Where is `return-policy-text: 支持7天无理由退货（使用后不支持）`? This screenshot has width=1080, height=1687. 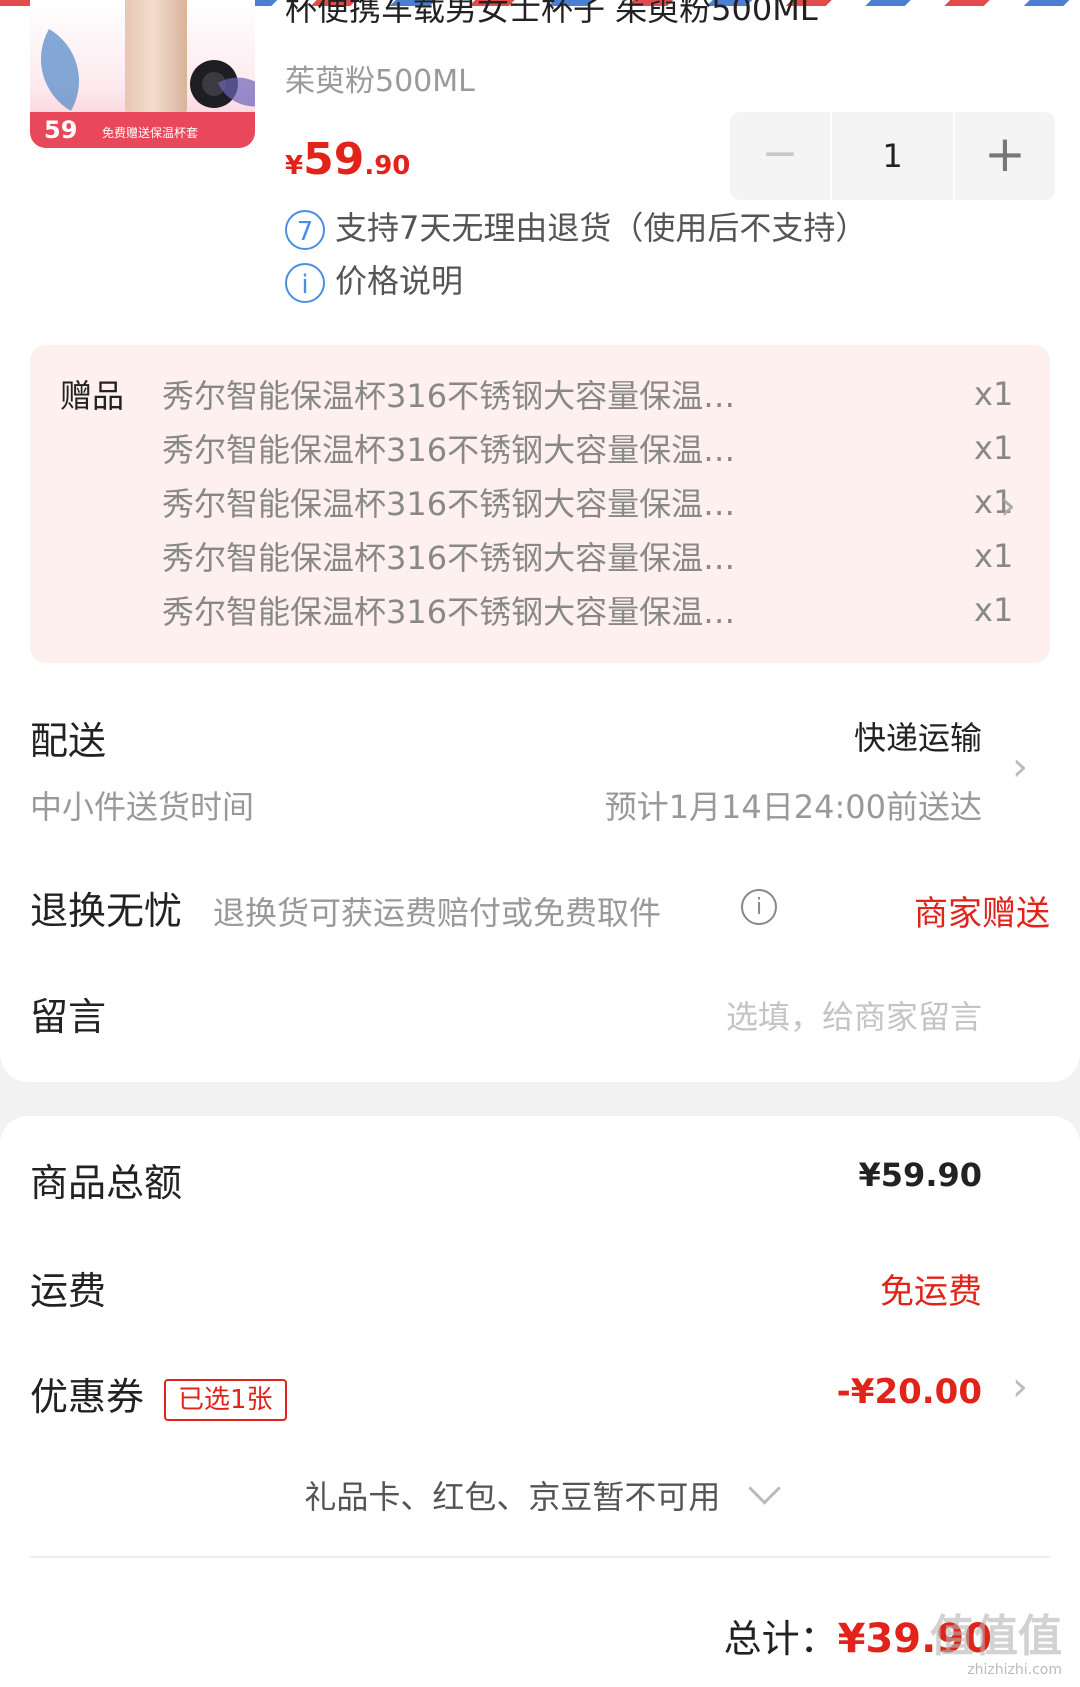
return-policy-text: 支持7天无理由退货（使用后不支持） is located at coordinates (601, 228).